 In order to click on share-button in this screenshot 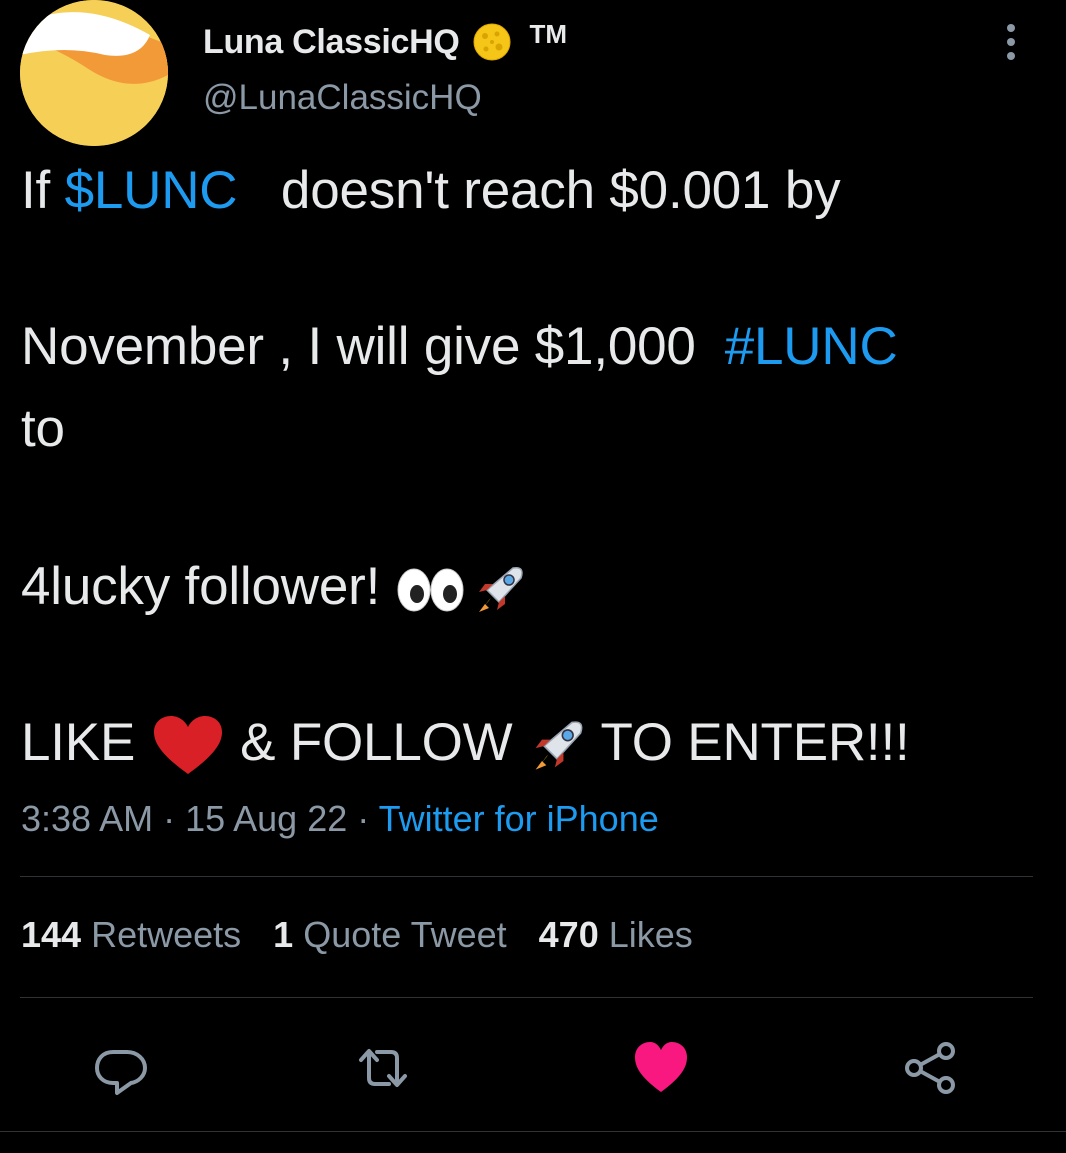, I will do `click(930, 1068)`.